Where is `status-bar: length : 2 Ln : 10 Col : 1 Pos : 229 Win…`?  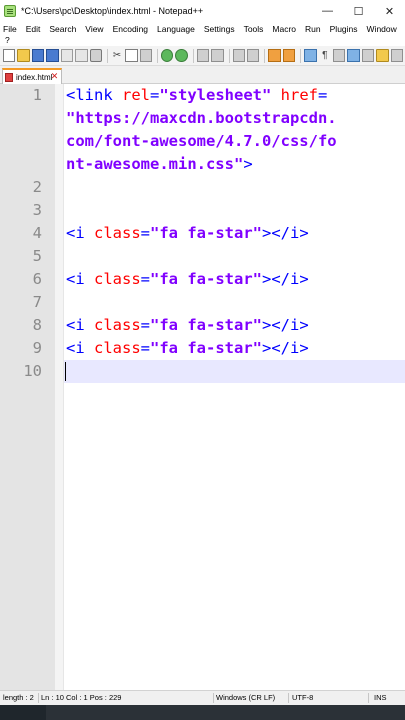 status-bar: length : 2 Ln : 10 Col : 1 Pos : 229 Win… is located at coordinates (202, 697).